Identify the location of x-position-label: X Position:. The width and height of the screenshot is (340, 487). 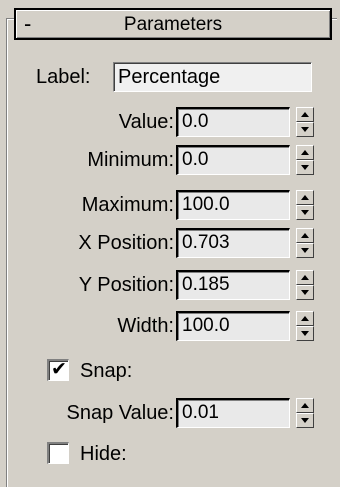
(126, 243).